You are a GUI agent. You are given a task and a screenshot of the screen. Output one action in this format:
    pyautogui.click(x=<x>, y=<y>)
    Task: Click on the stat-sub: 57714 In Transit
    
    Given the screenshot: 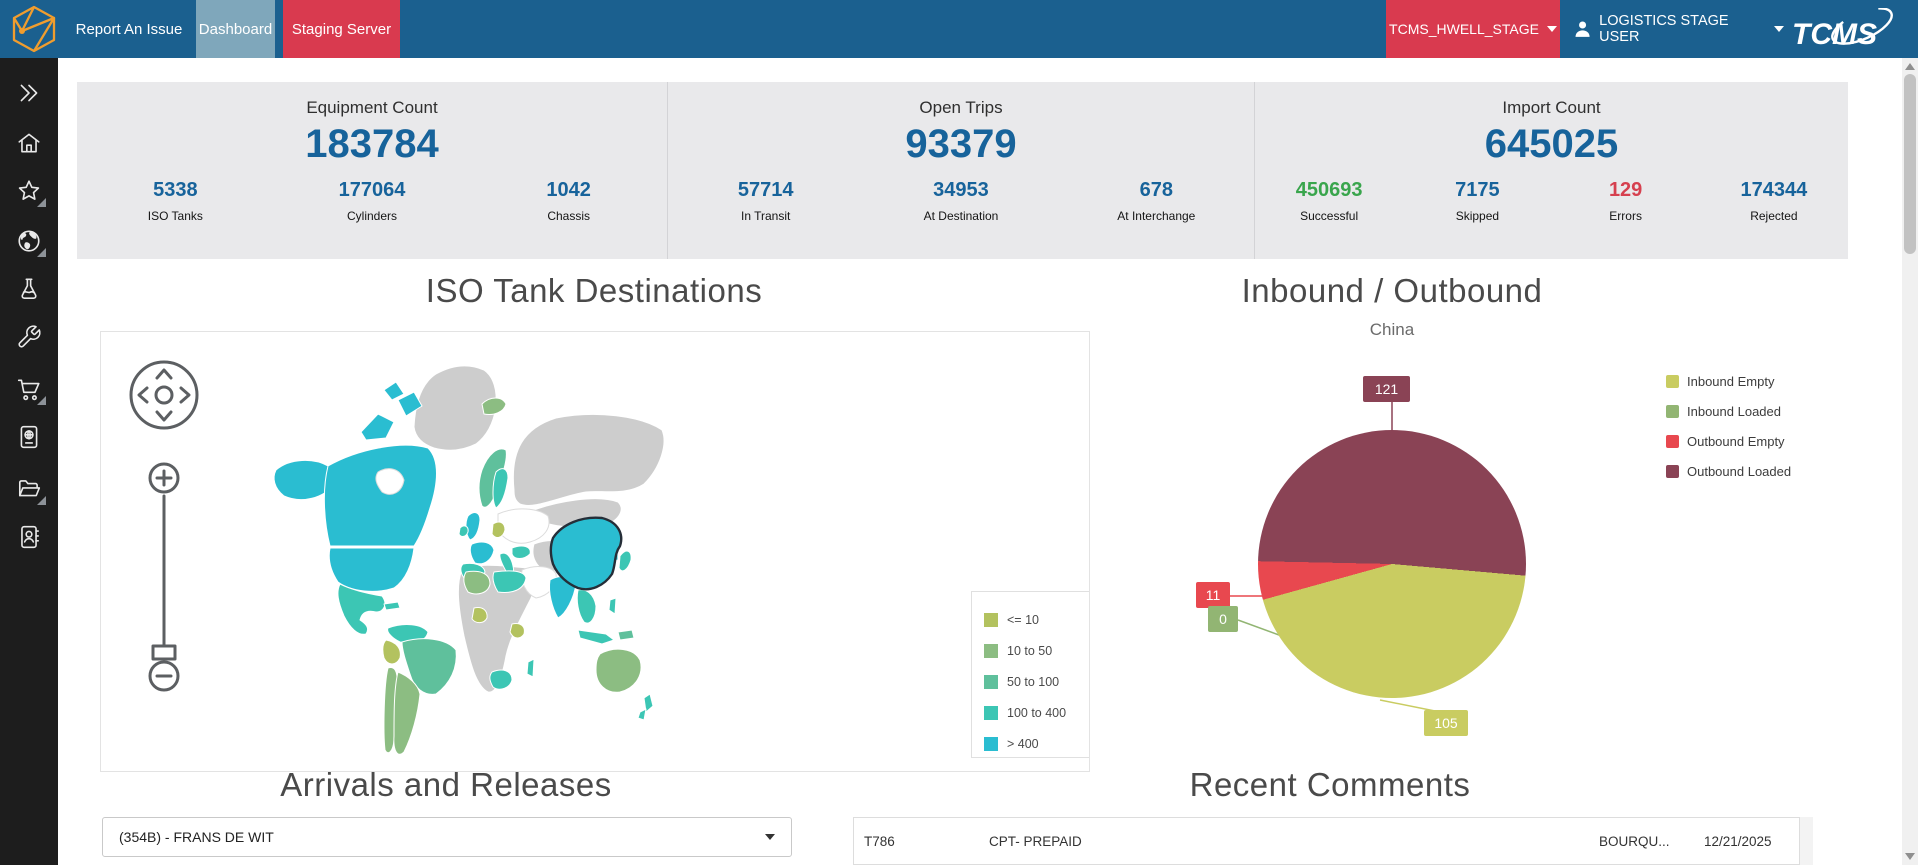 What is the action you would take?
    pyautogui.click(x=765, y=201)
    